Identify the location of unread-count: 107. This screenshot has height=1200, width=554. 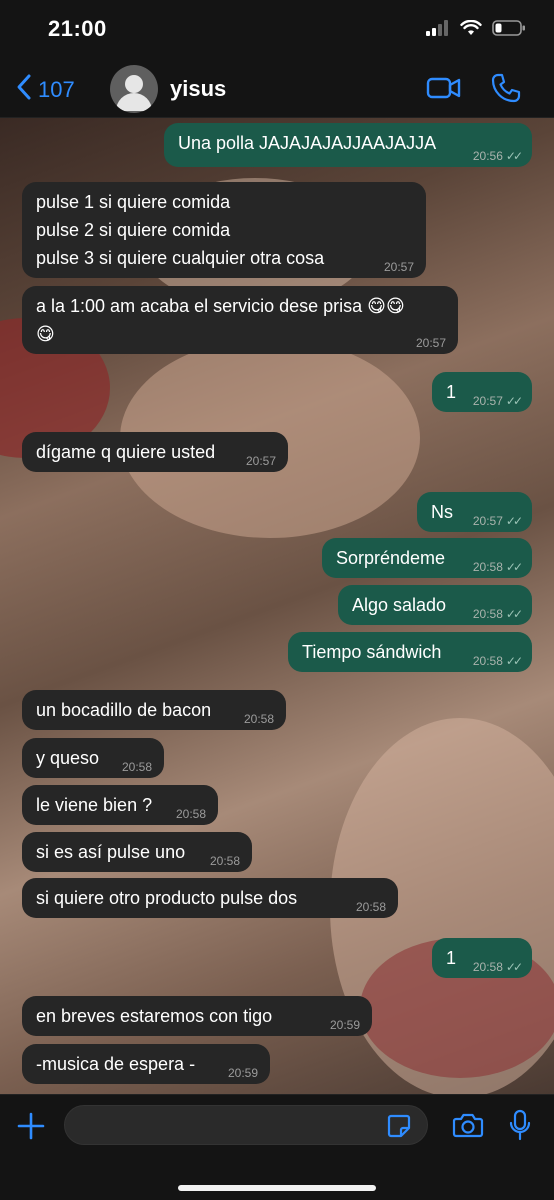
(56, 89).